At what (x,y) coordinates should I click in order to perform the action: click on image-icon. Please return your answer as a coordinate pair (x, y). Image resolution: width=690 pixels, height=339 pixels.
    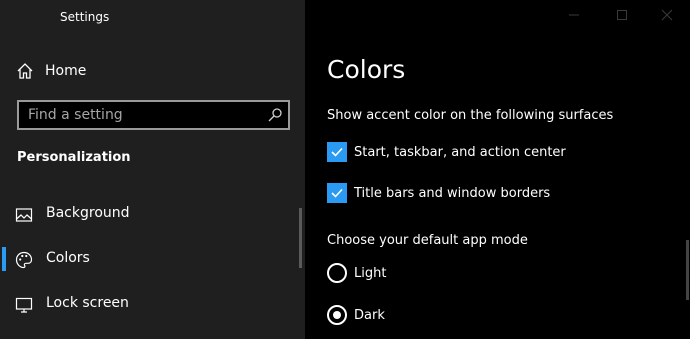
    Looking at the image, I should click on (24, 215).